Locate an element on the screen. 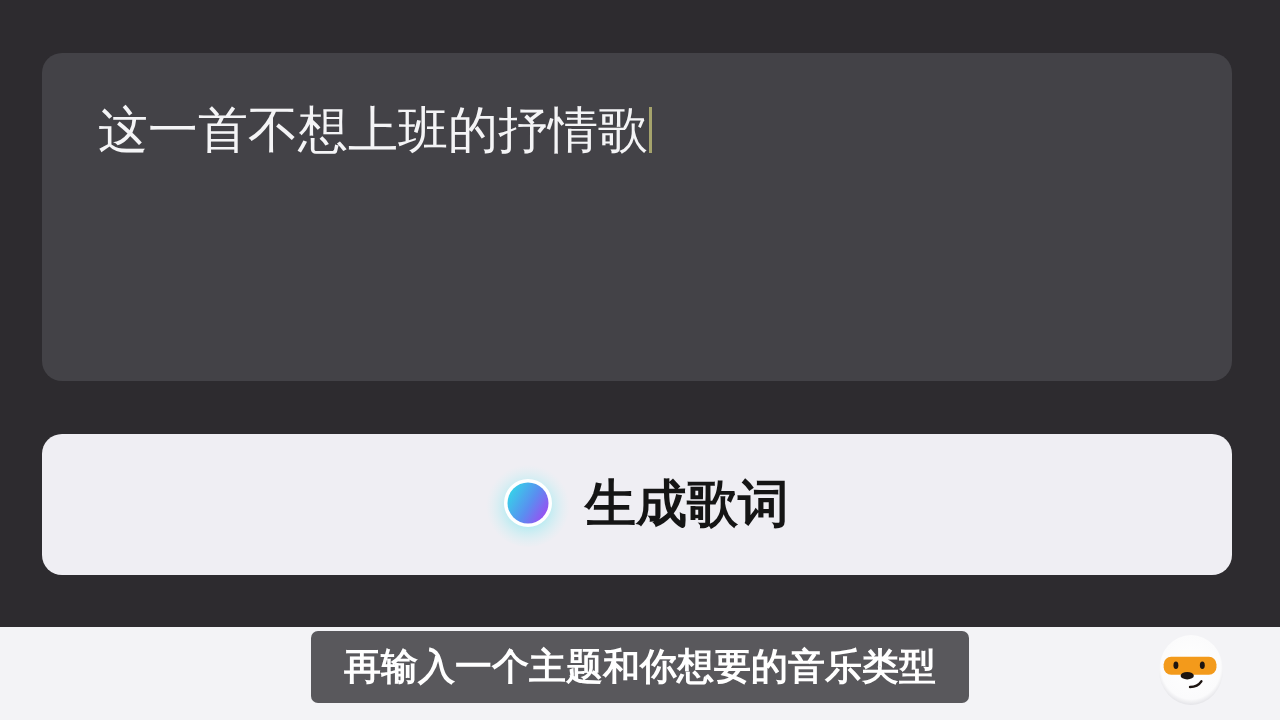  mascot-face-icon is located at coordinates (1191, 670).